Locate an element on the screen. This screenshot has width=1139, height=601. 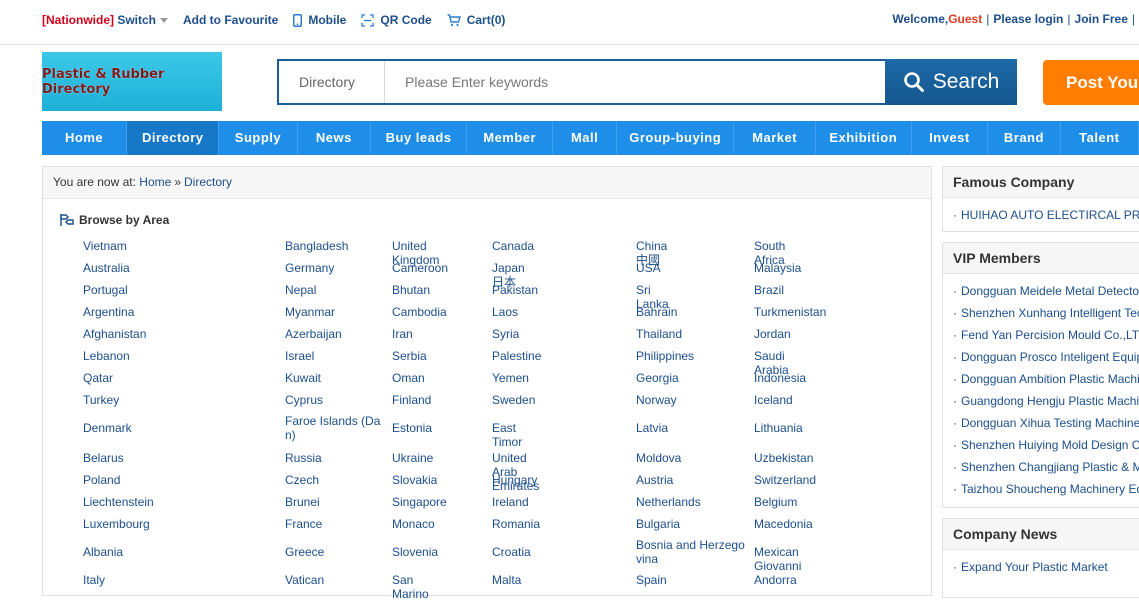
nav-item-brand: Brand is located at coordinates (1024, 138).